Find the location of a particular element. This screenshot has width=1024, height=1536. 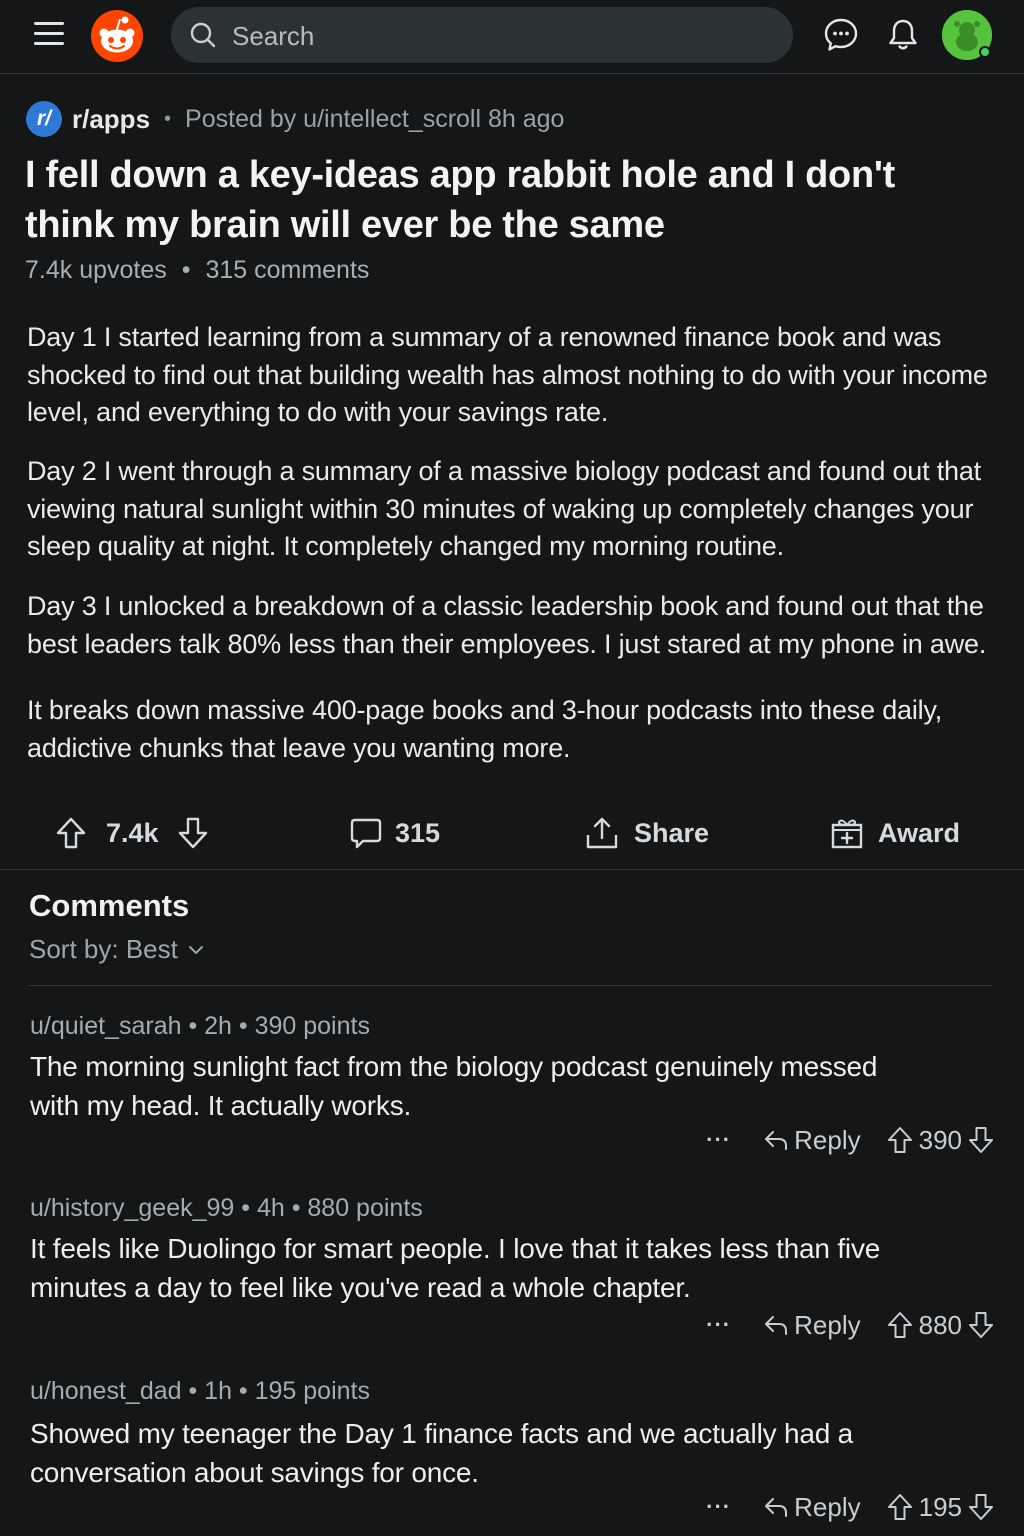

posted-by: Posted by u/intellect_scroll 8h ago is located at coordinates (375, 118).